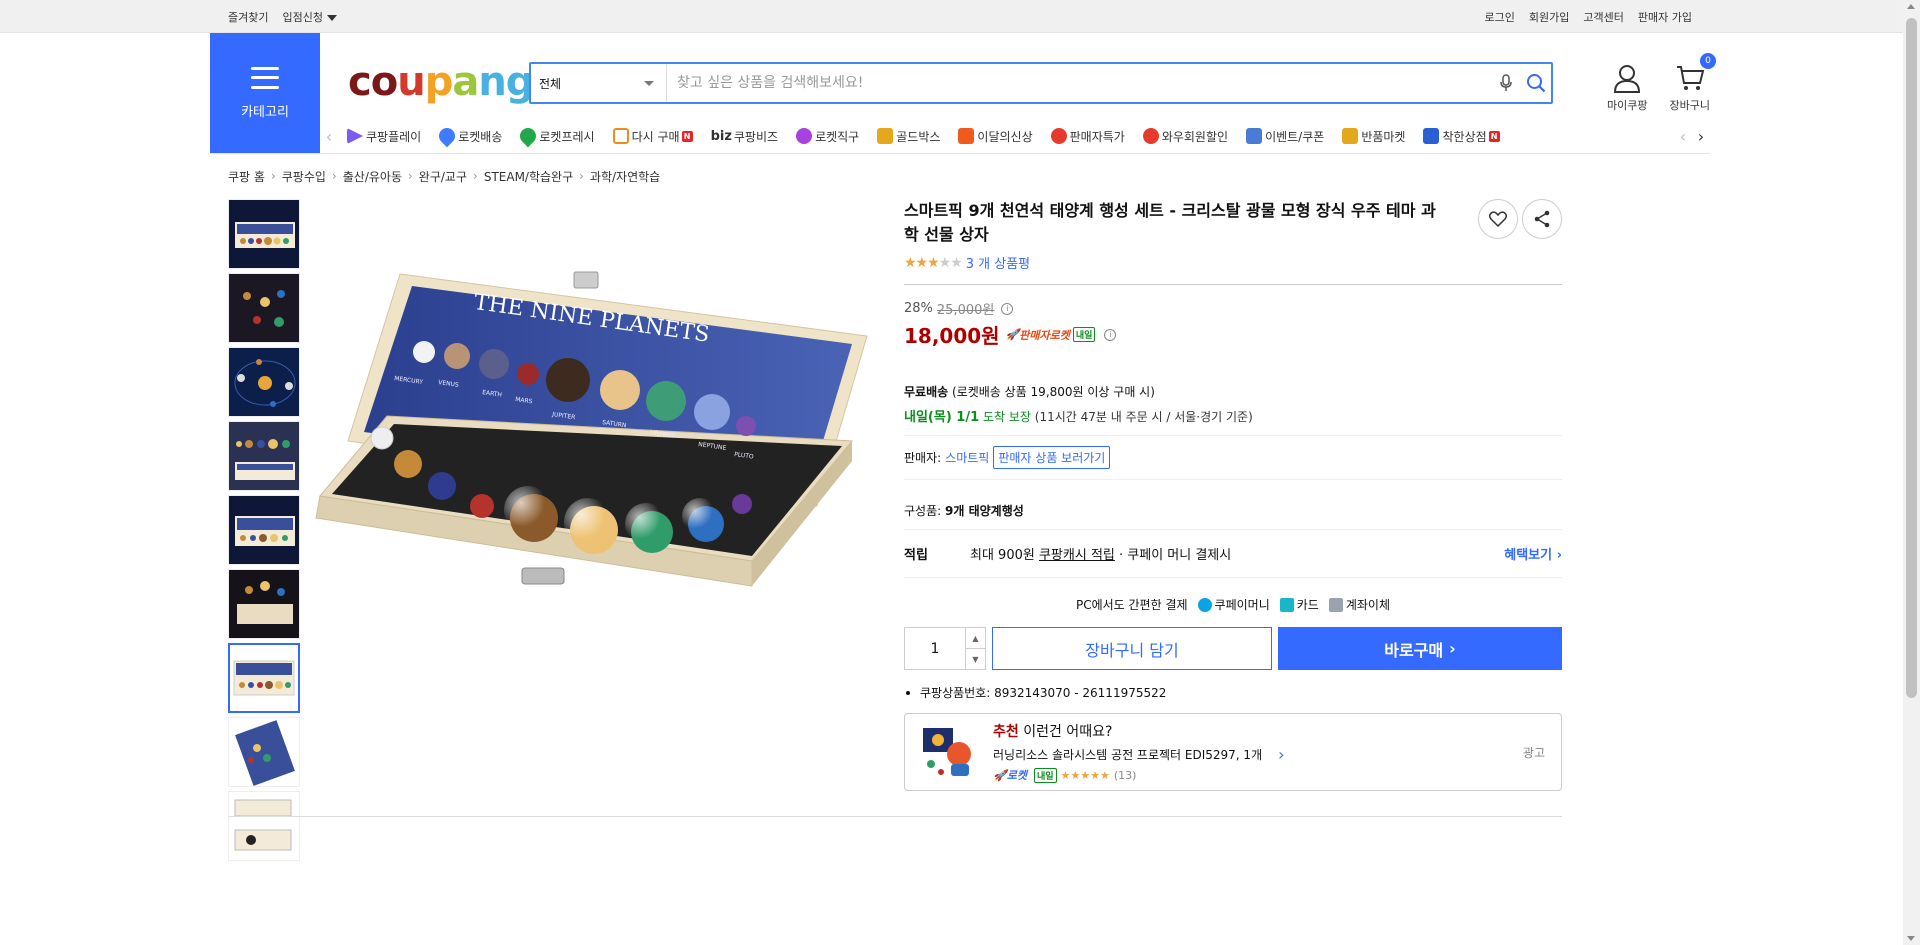 The height and width of the screenshot is (945, 1920). Describe the element at coordinates (1233, 510) in the screenshot. I see `composition-row: 구성품: 9개 태양계행성` at that location.